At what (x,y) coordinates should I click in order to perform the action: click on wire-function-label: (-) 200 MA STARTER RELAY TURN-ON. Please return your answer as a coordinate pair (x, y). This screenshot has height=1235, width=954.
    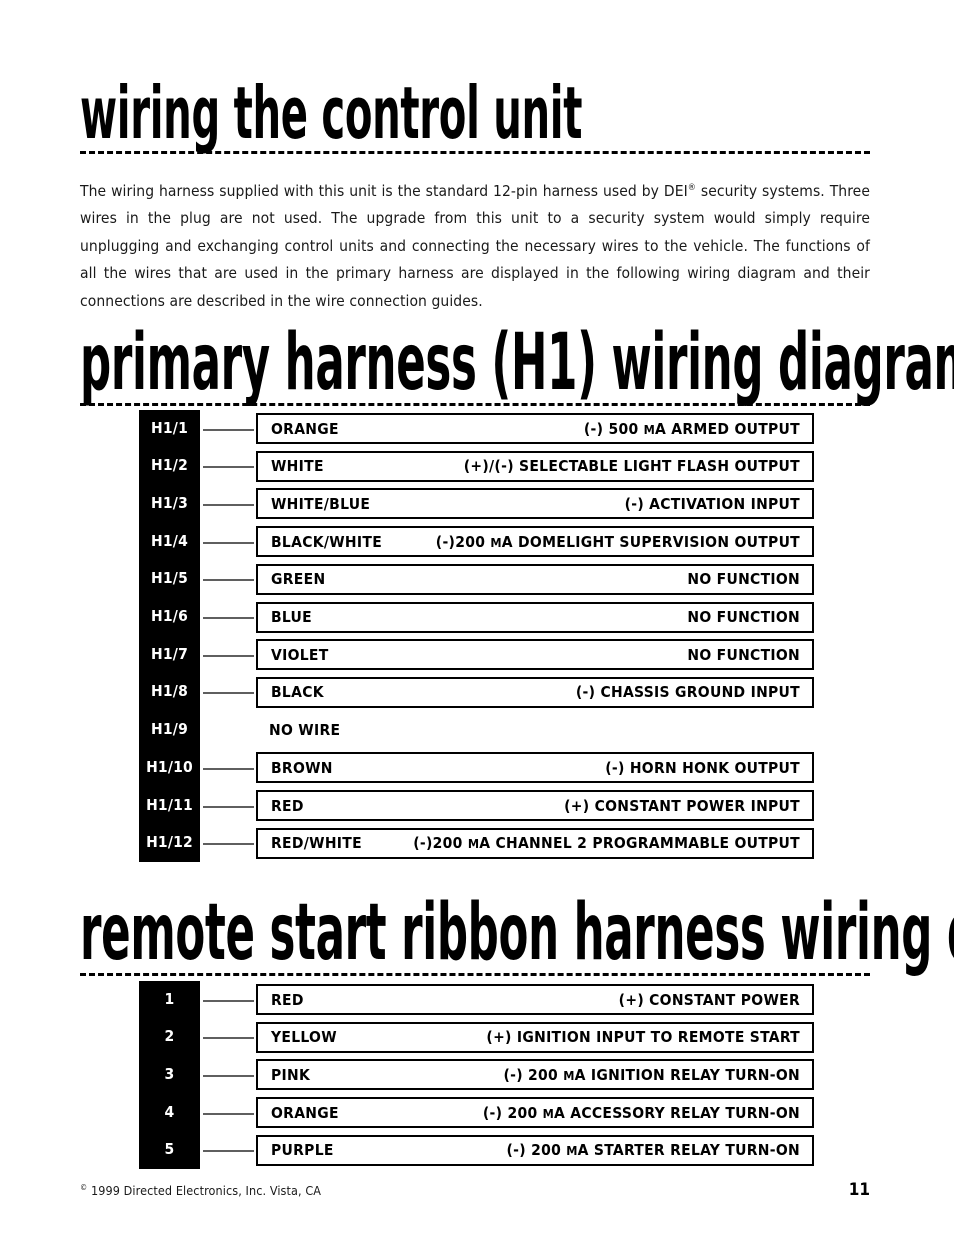
    Looking at the image, I should click on (653, 1150).